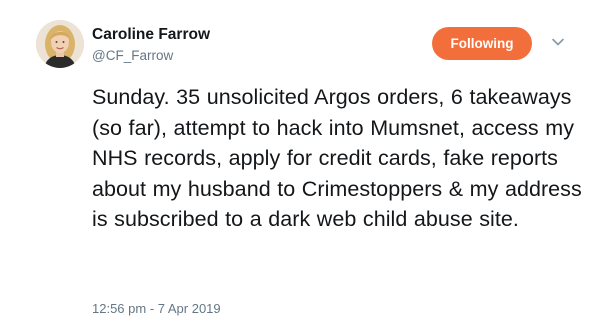 This screenshot has height=331, width=600. What do you see at coordinates (156, 308) in the screenshot?
I see `tweet-timestamp: 12:56 pm - 7 Apr 2019` at bounding box center [156, 308].